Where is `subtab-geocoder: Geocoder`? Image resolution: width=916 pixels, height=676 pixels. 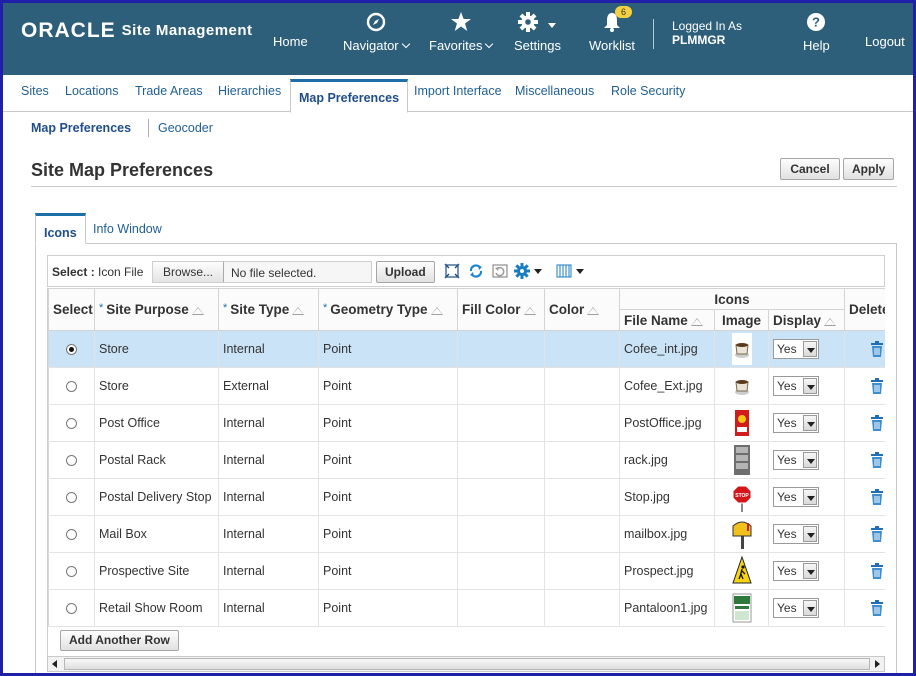
subtab-geocoder: Geocoder is located at coordinates (185, 128).